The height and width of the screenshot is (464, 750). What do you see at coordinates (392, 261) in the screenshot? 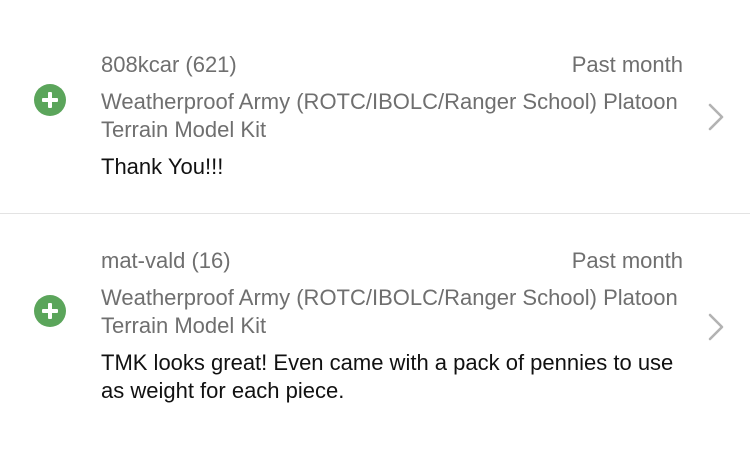
I see `feedback-meta: mat-vald (16) Past month` at bounding box center [392, 261].